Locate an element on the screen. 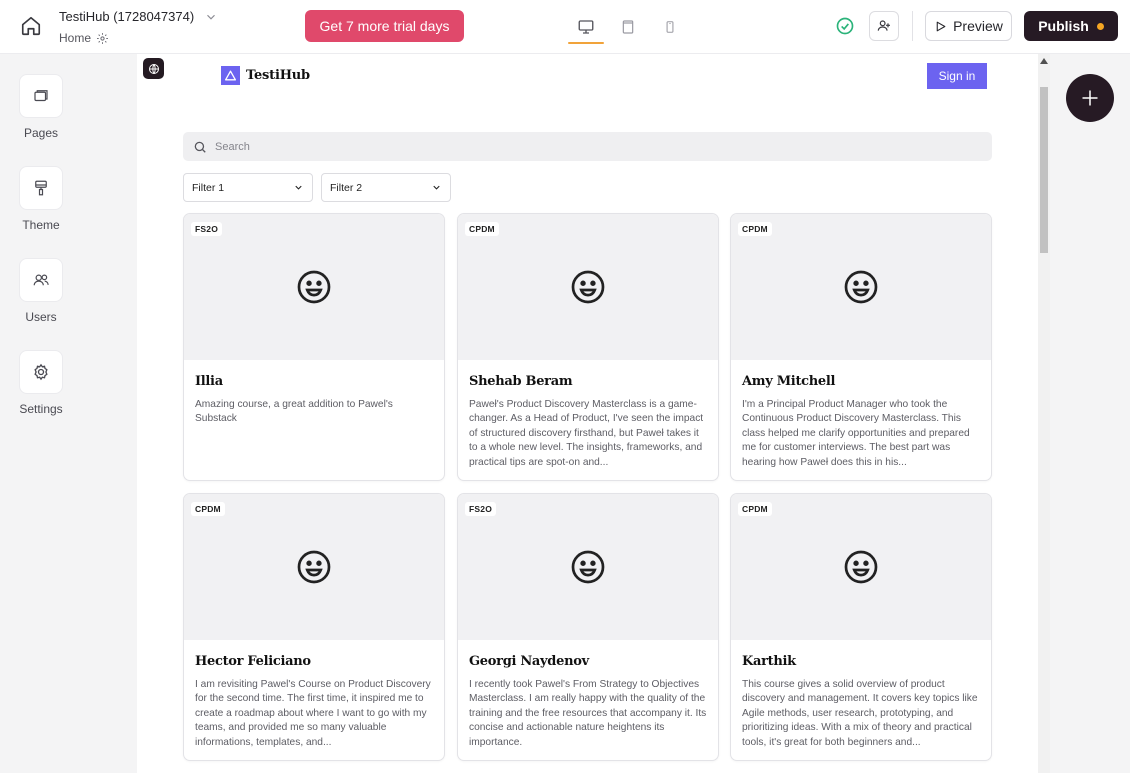 Image resolution: width=1130 pixels, height=773 pixels. sidebar-item-pages: Pages is located at coordinates (41, 107).